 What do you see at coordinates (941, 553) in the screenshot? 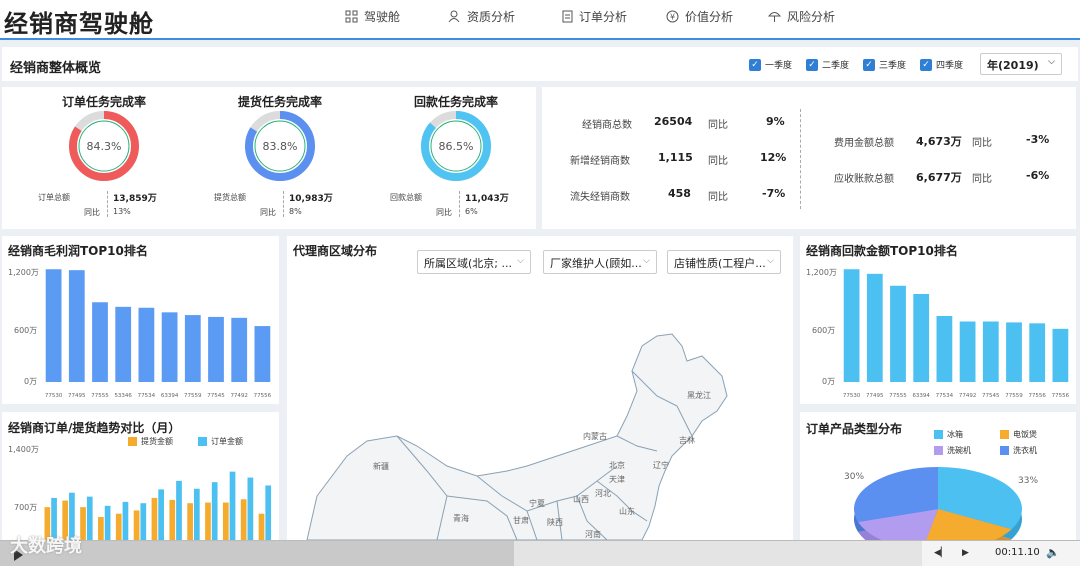
I see `previous-icon: ◀▏` at bounding box center [941, 553].